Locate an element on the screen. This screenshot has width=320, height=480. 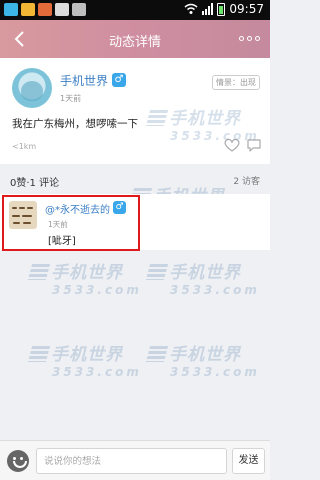
chat-notification-icon is located at coordinates (28, 9).